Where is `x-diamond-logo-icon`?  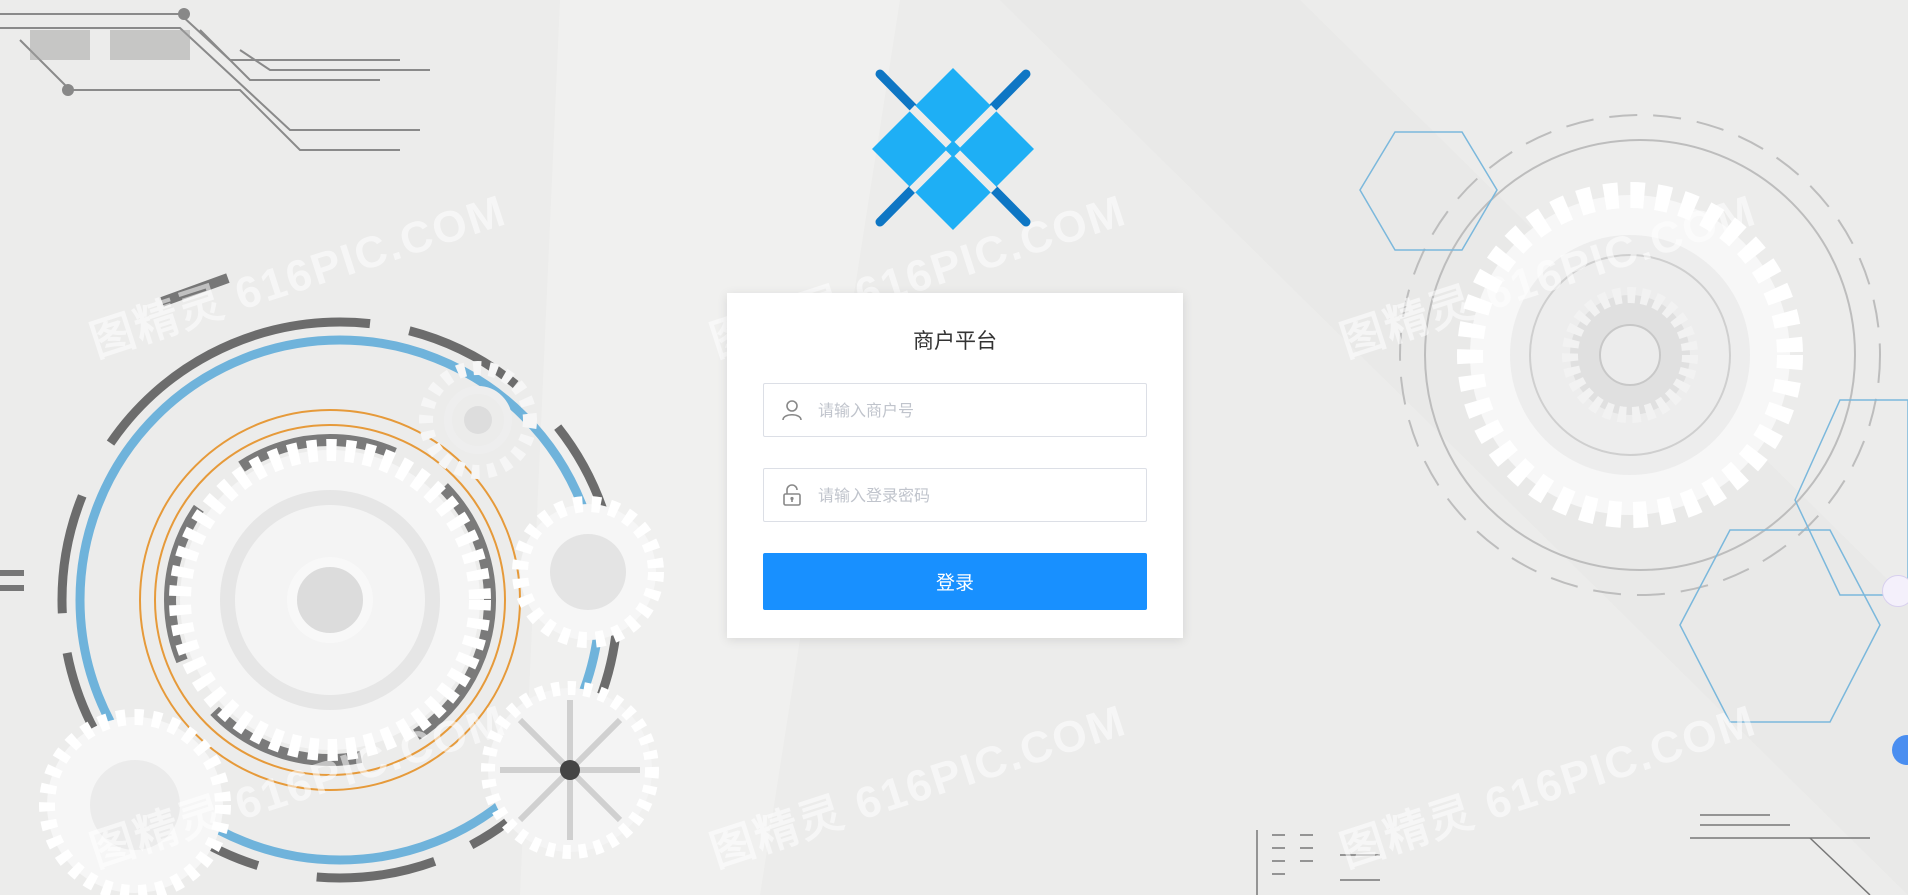
x-diamond-logo-icon is located at coordinates (953, 149).